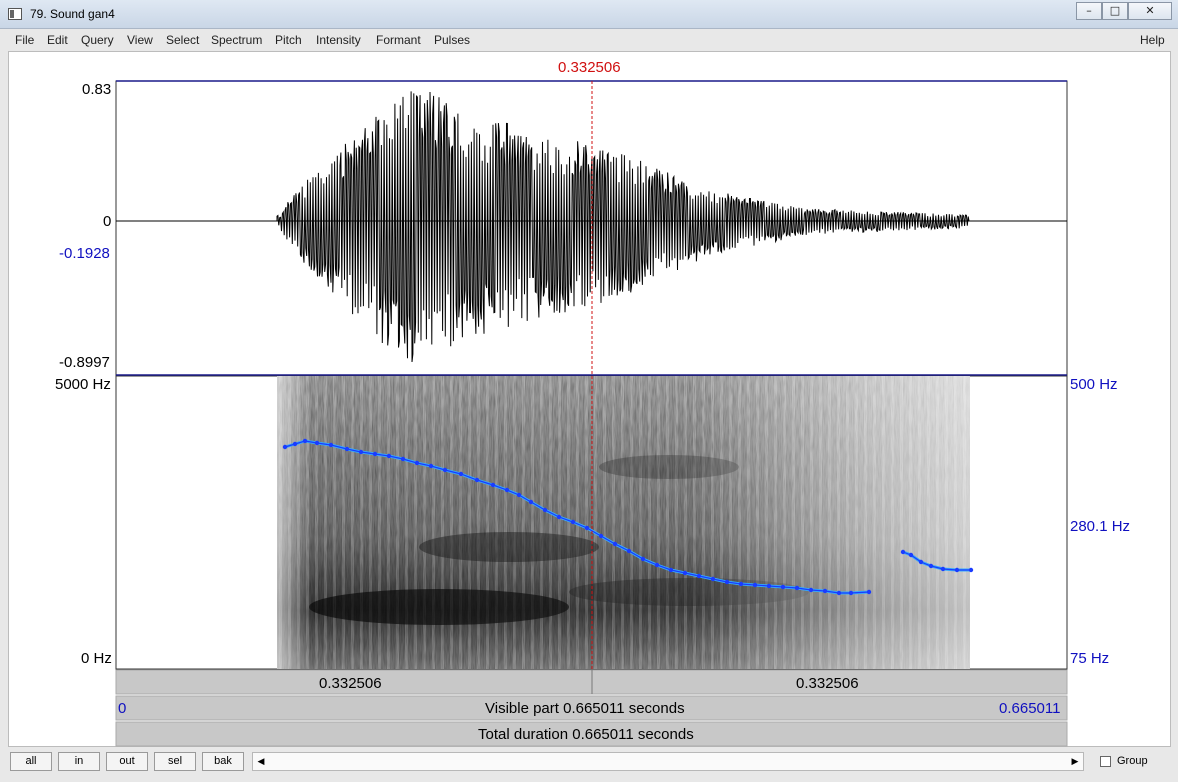 The width and height of the screenshot is (1178, 782). What do you see at coordinates (586, 734) in the screenshot?
I see `total-duration-label: Total duration 0.665011 seconds` at bounding box center [586, 734].